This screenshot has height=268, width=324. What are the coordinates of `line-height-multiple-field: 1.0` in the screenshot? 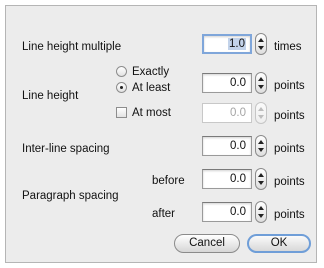 It's located at (227, 44).